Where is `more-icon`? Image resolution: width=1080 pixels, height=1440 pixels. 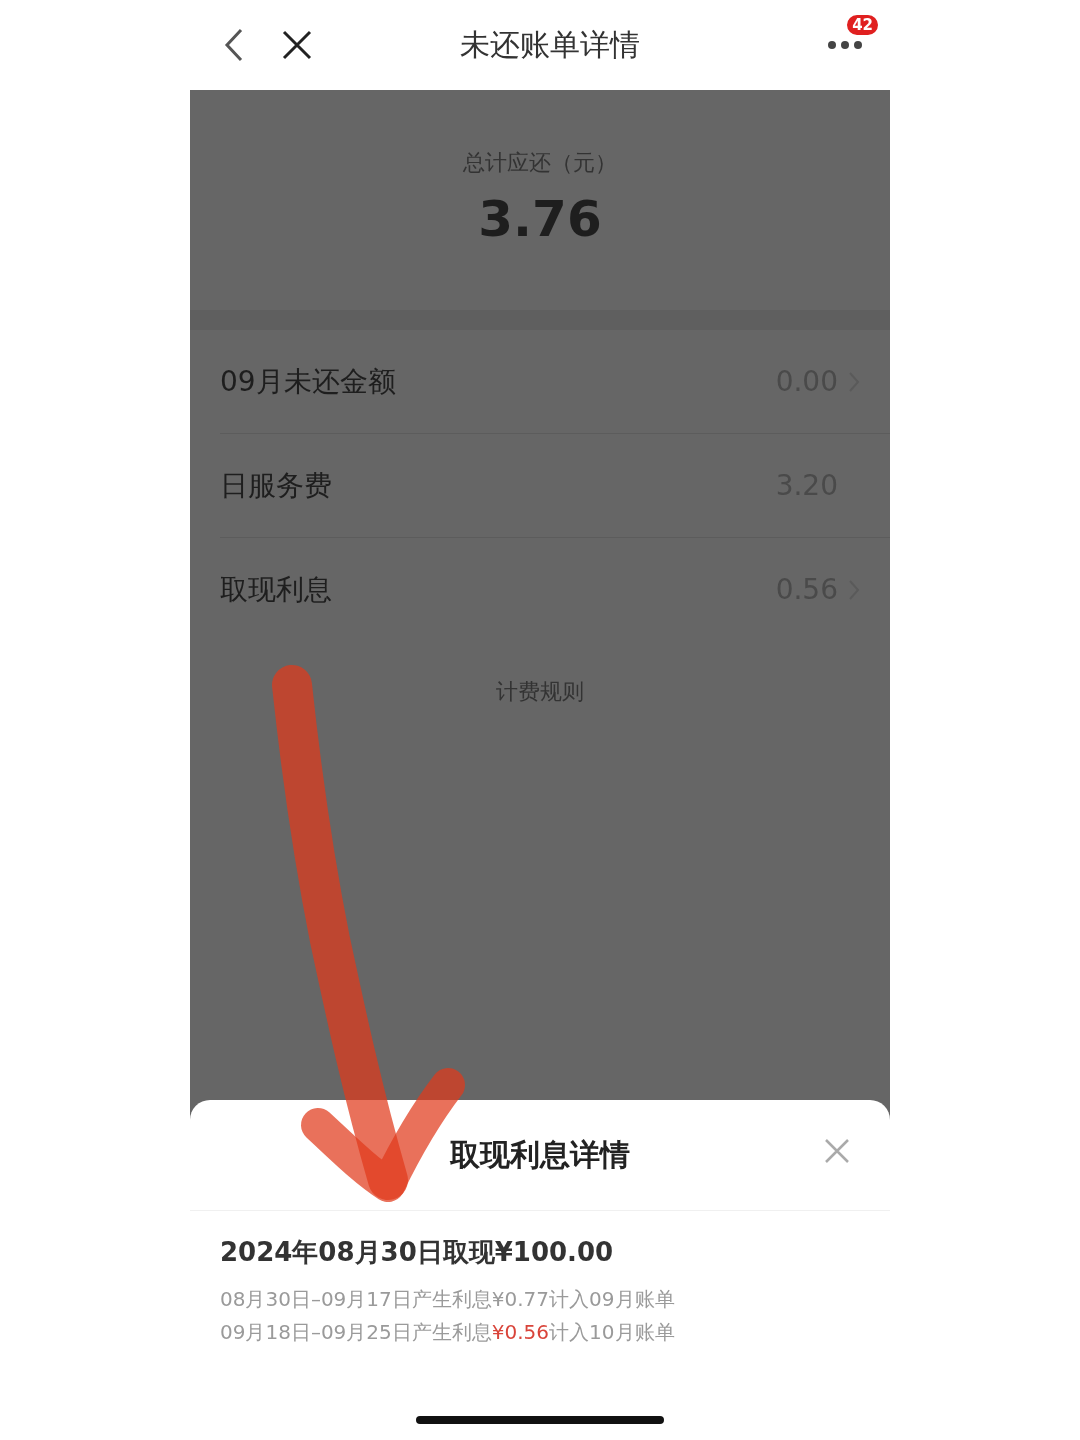
more-icon is located at coordinates (845, 45).